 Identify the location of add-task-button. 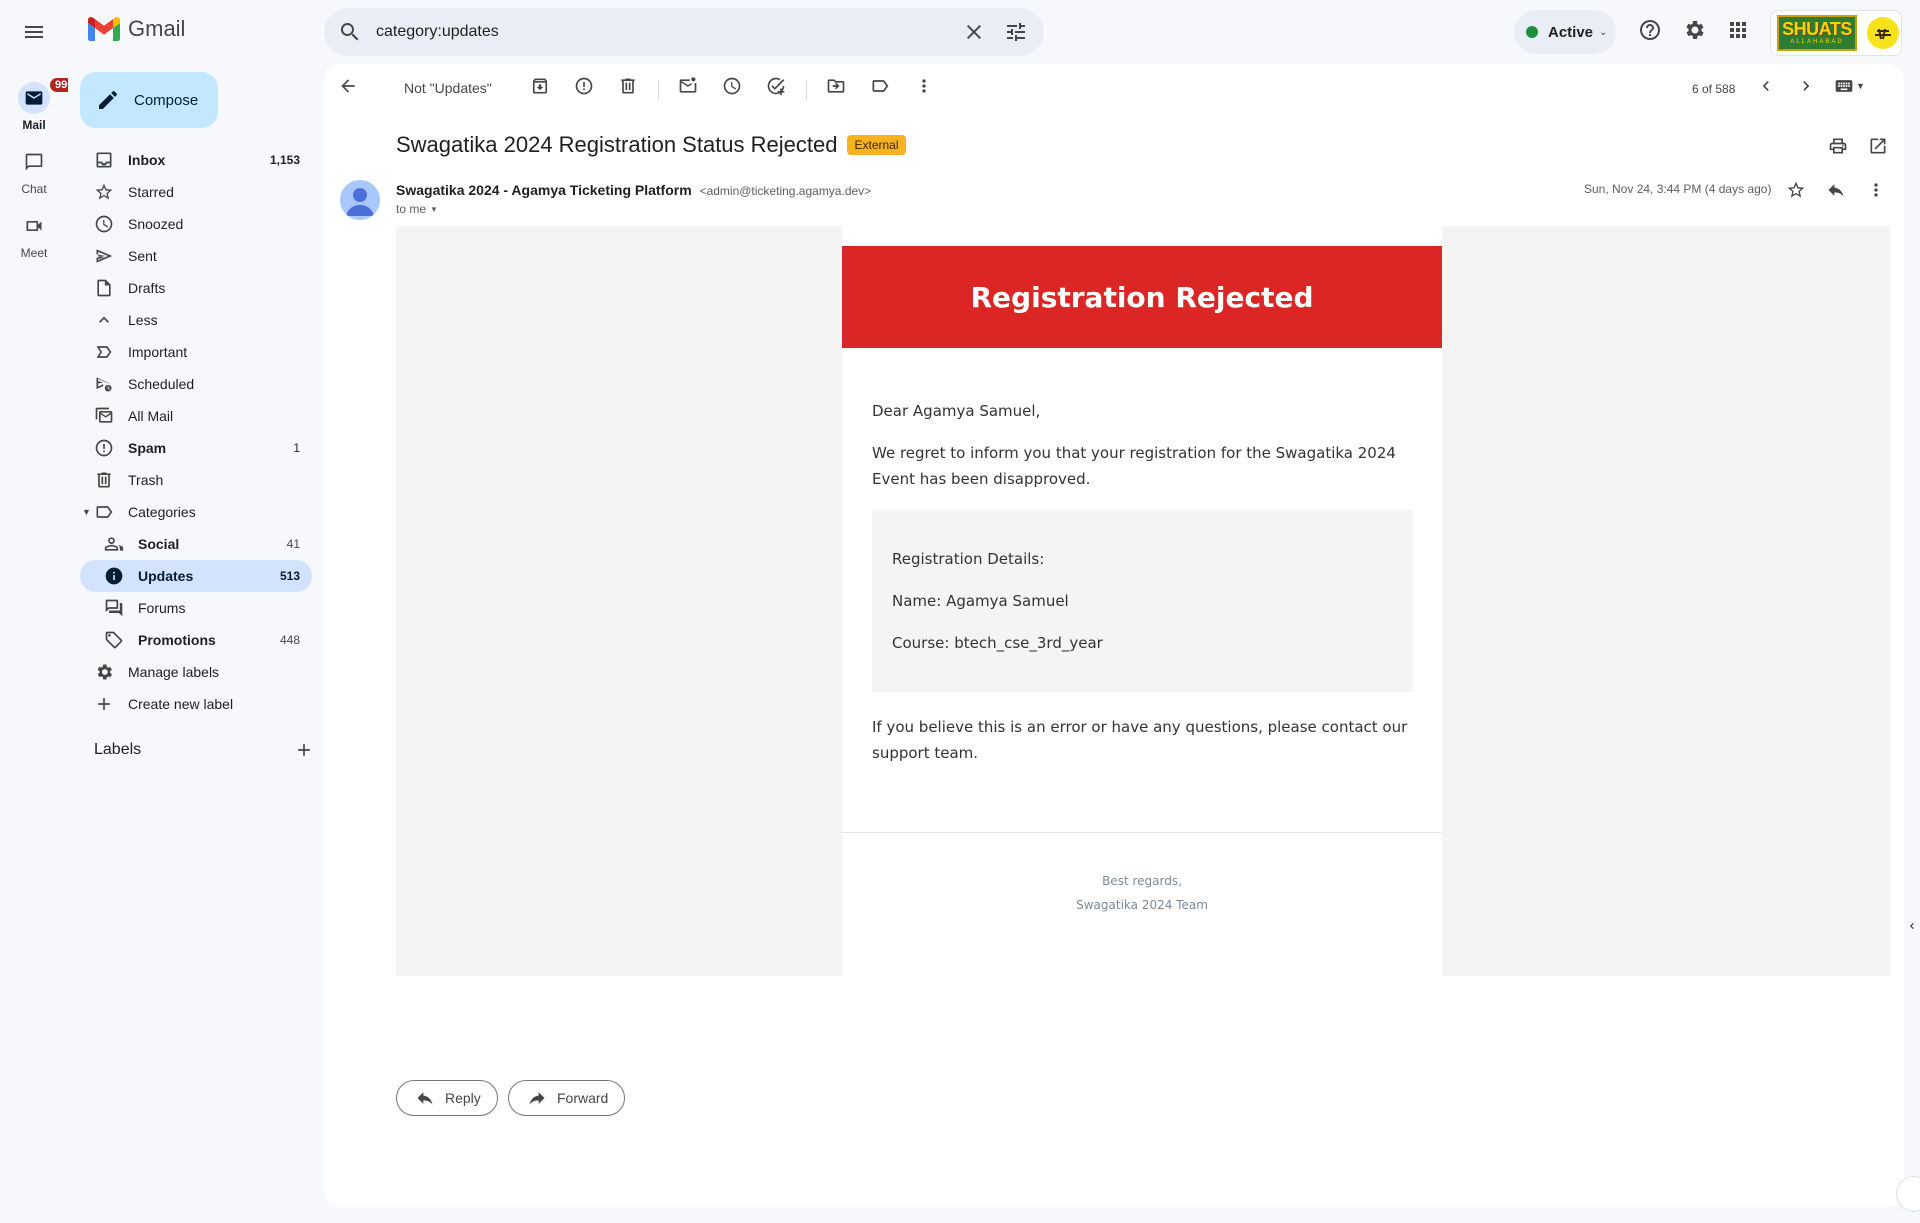
(776, 86).